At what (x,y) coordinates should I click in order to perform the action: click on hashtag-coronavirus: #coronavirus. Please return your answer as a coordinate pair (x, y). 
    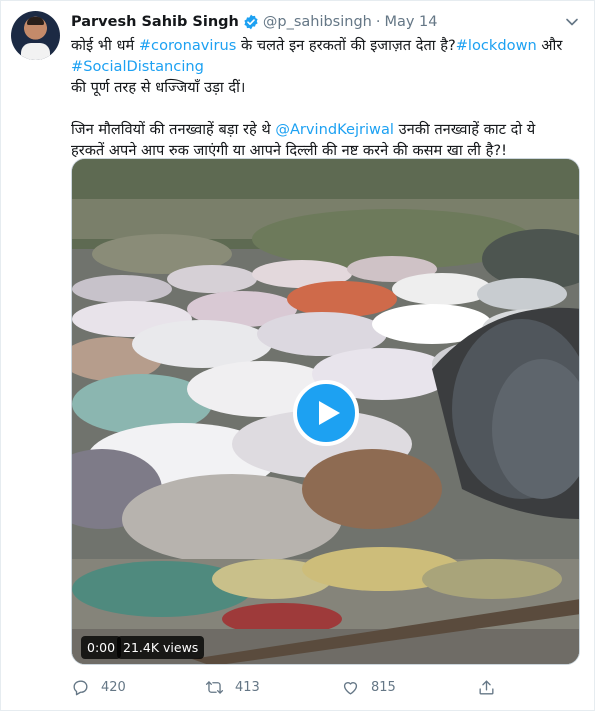
    Looking at the image, I should click on (188, 45).